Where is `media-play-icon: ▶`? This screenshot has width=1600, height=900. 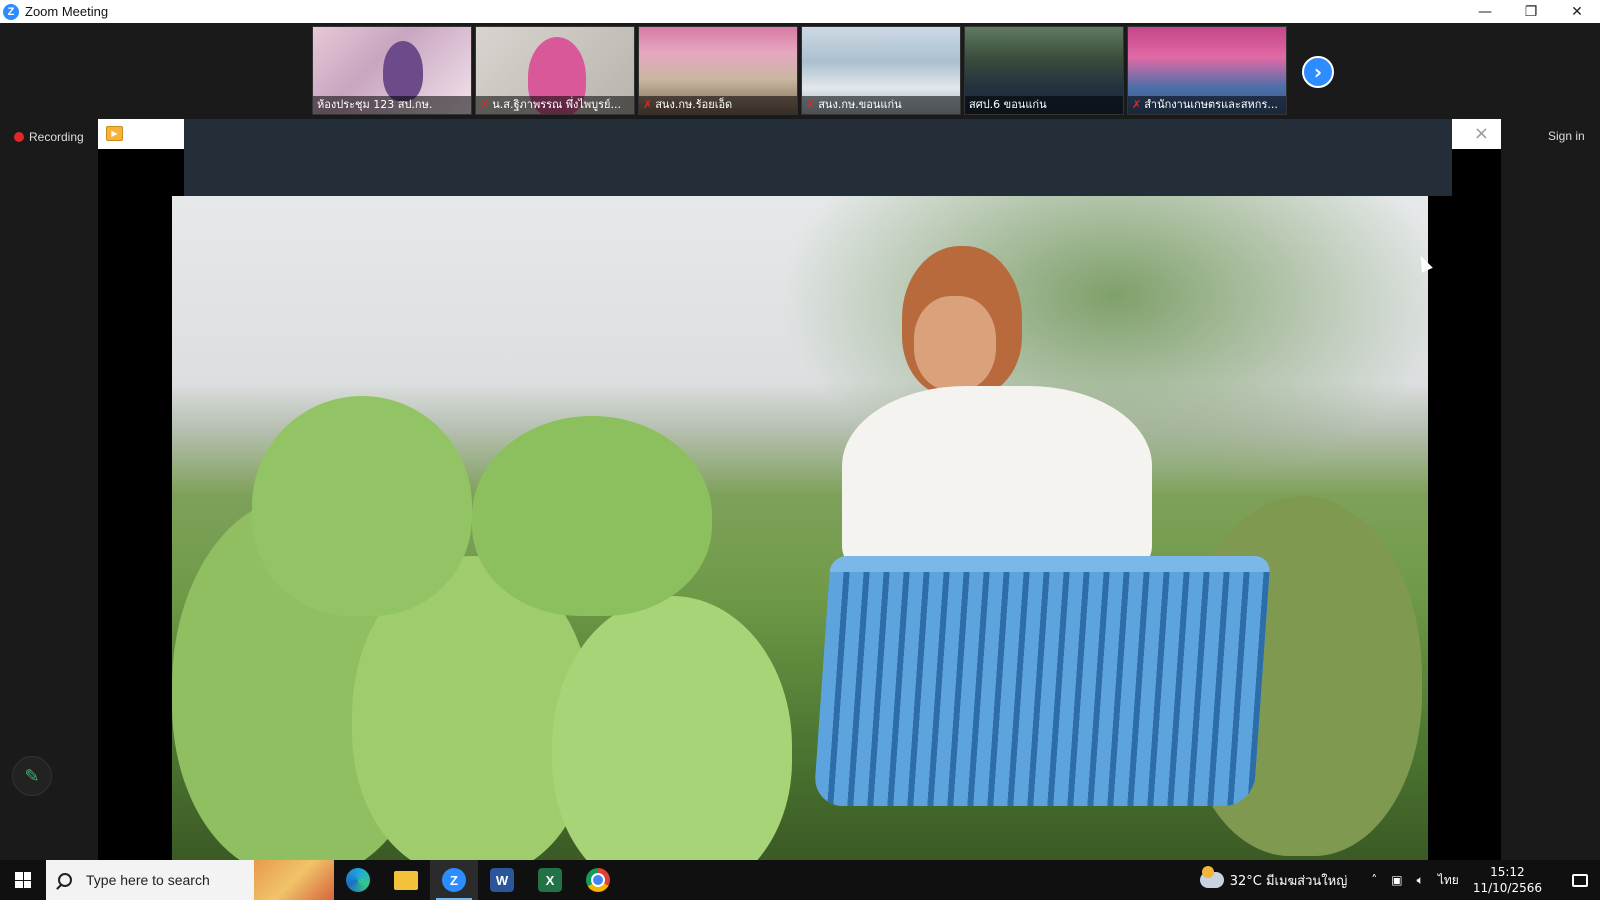
media-play-icon: ▶ is located at coordinates (114, 133).